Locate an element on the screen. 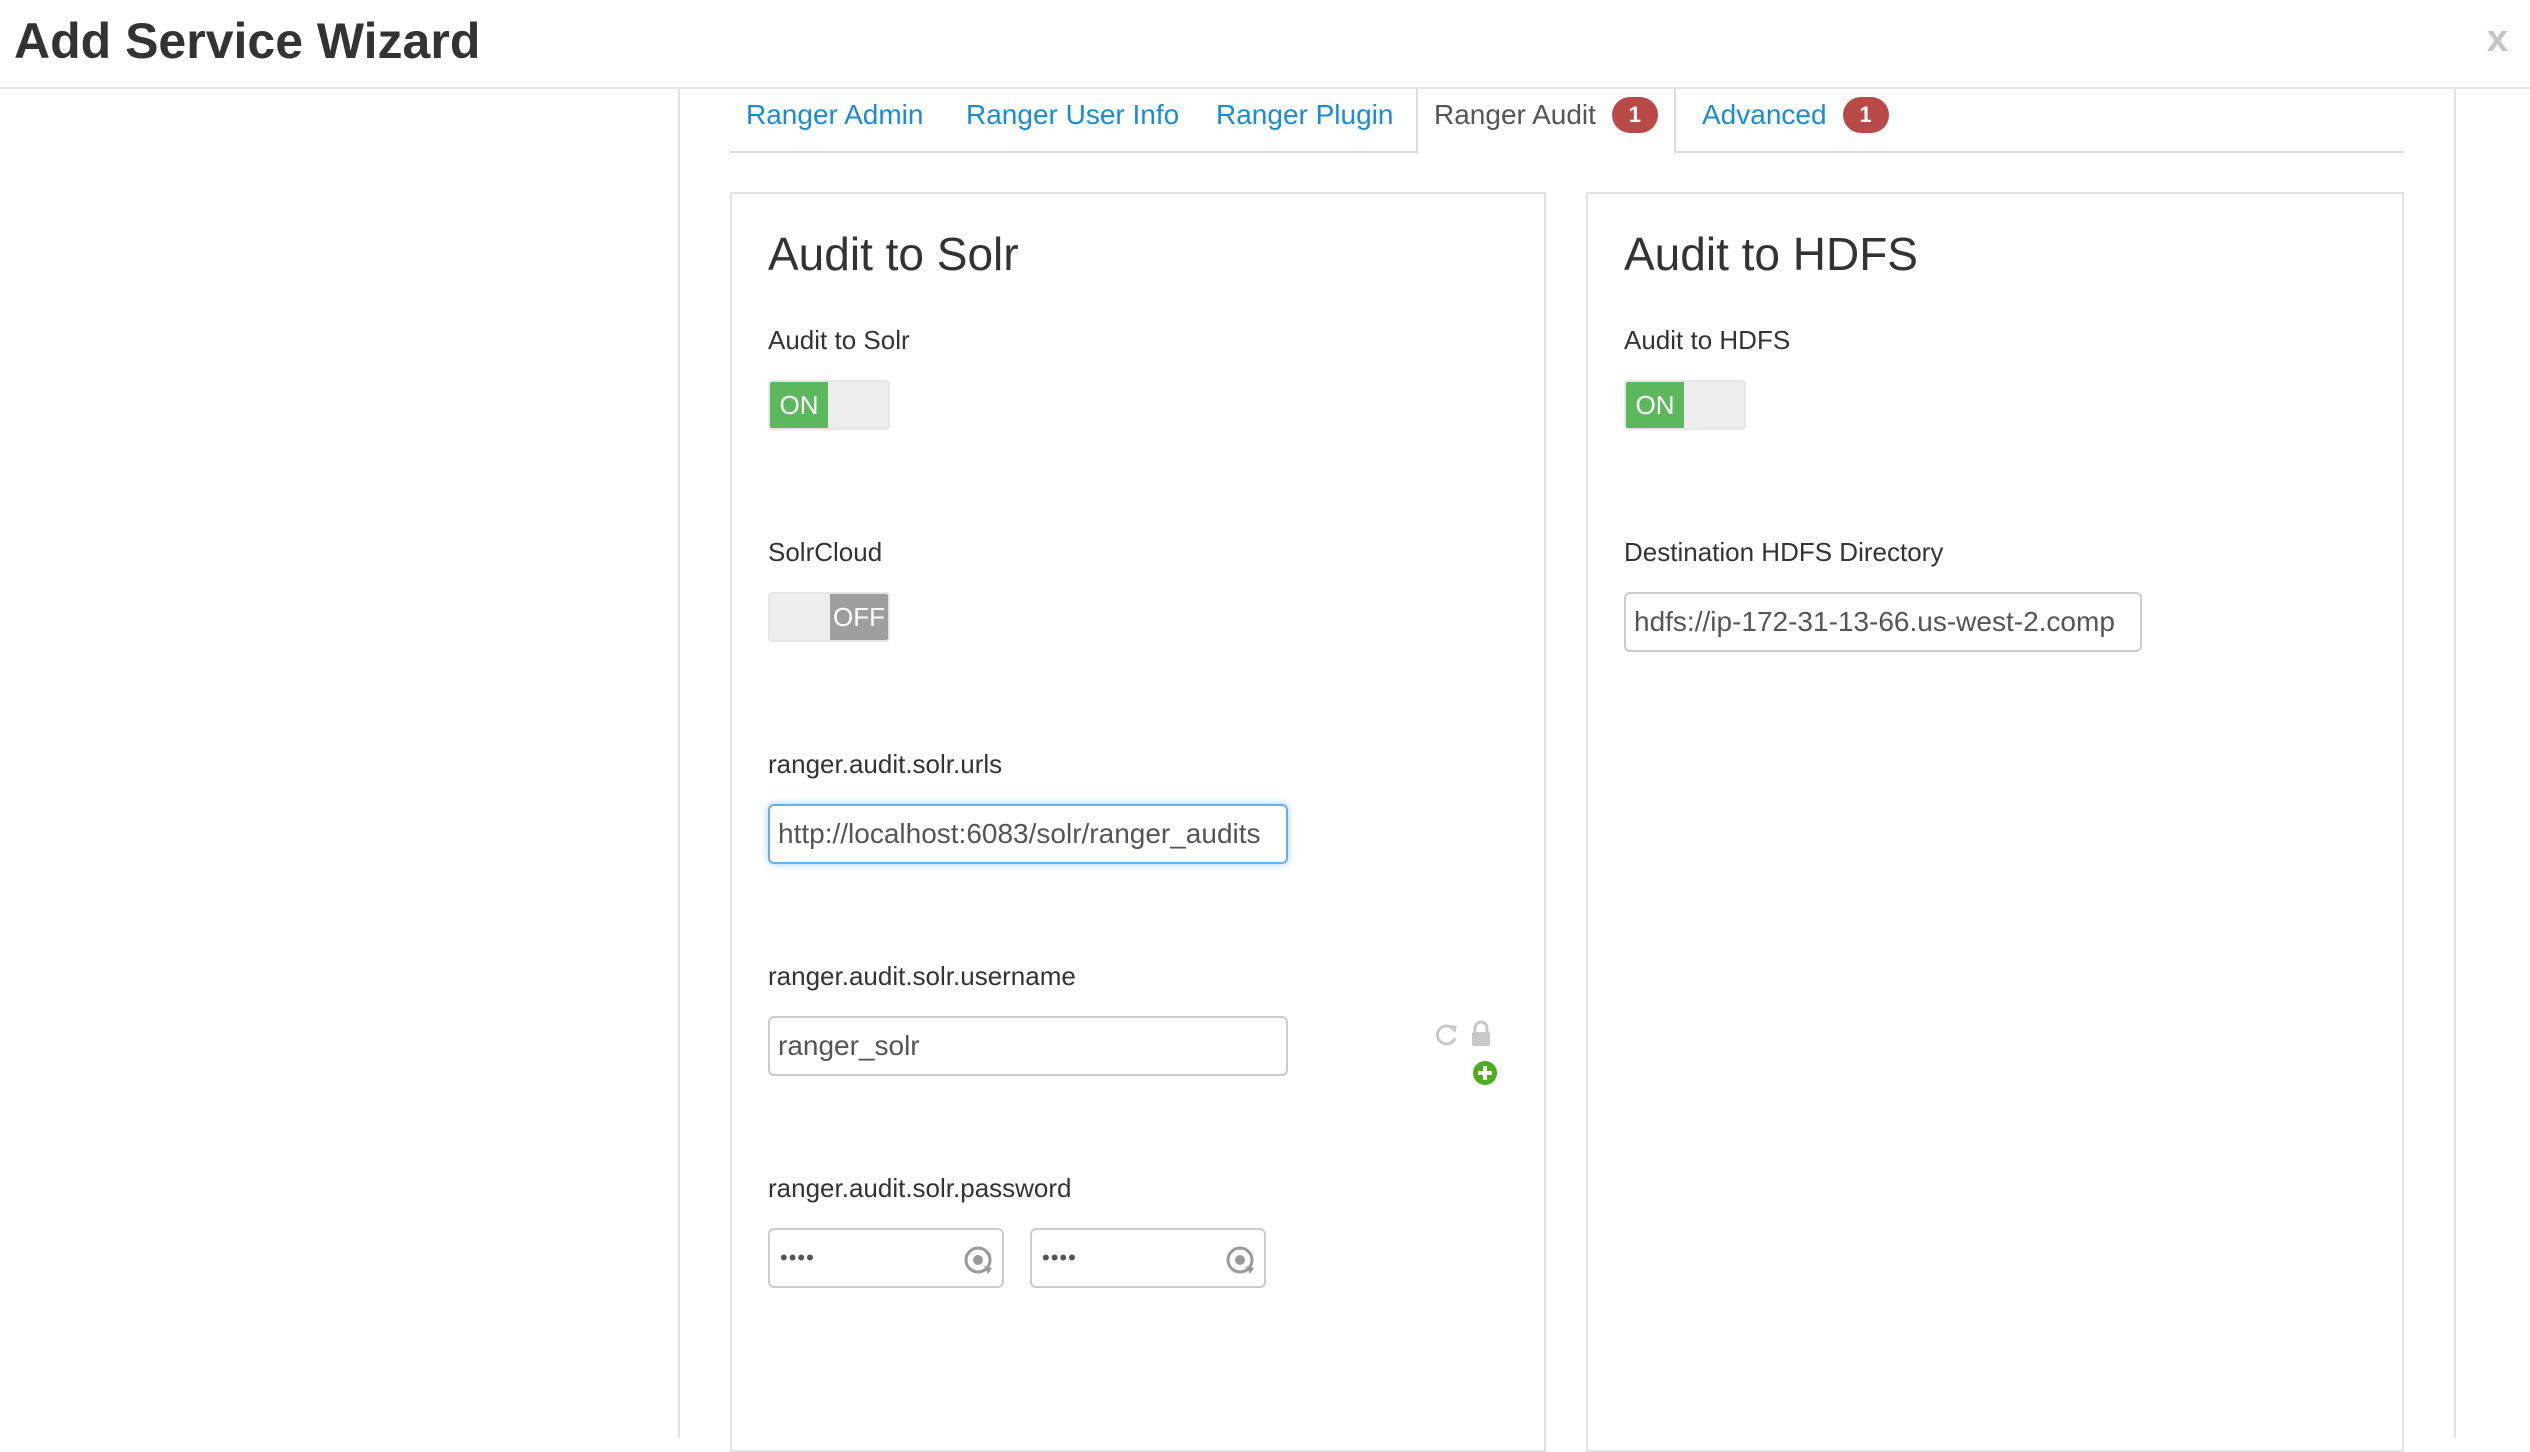  tab-label: Ranger Admin is located at coordinates (835, 114).